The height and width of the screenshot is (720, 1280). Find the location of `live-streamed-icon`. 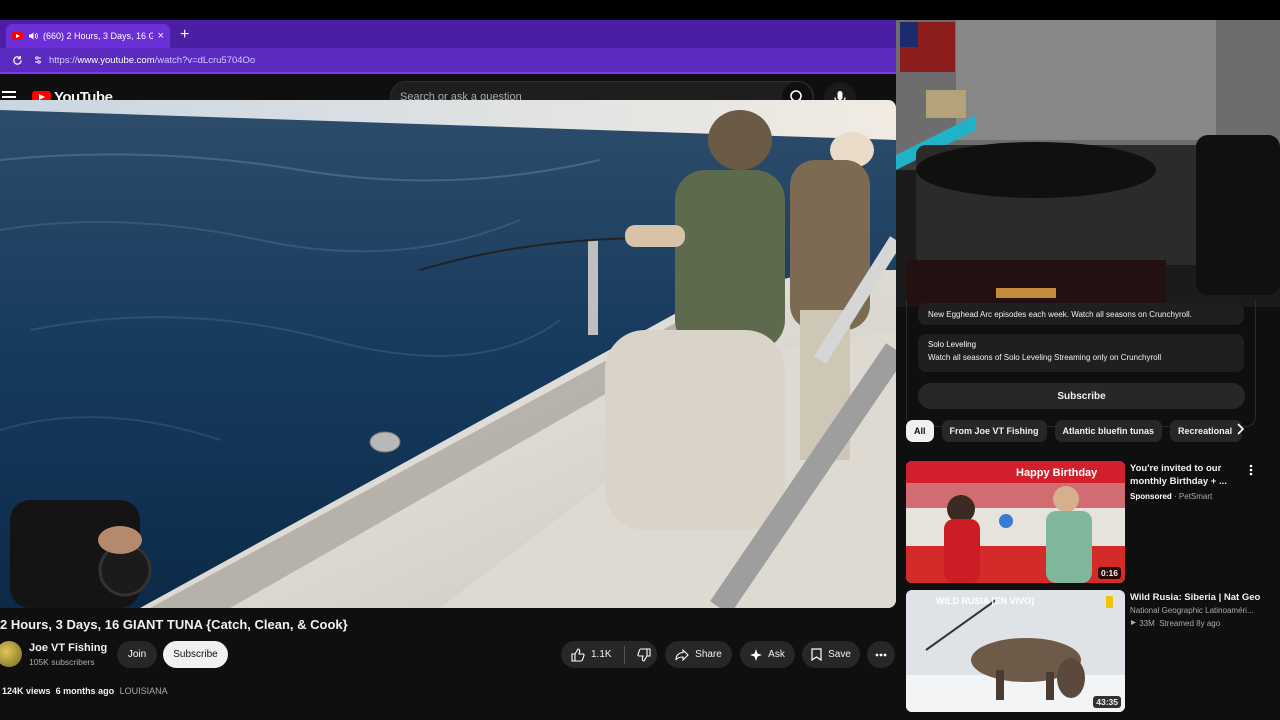

live-streamed-icon is located at coordinates (1133, 622).